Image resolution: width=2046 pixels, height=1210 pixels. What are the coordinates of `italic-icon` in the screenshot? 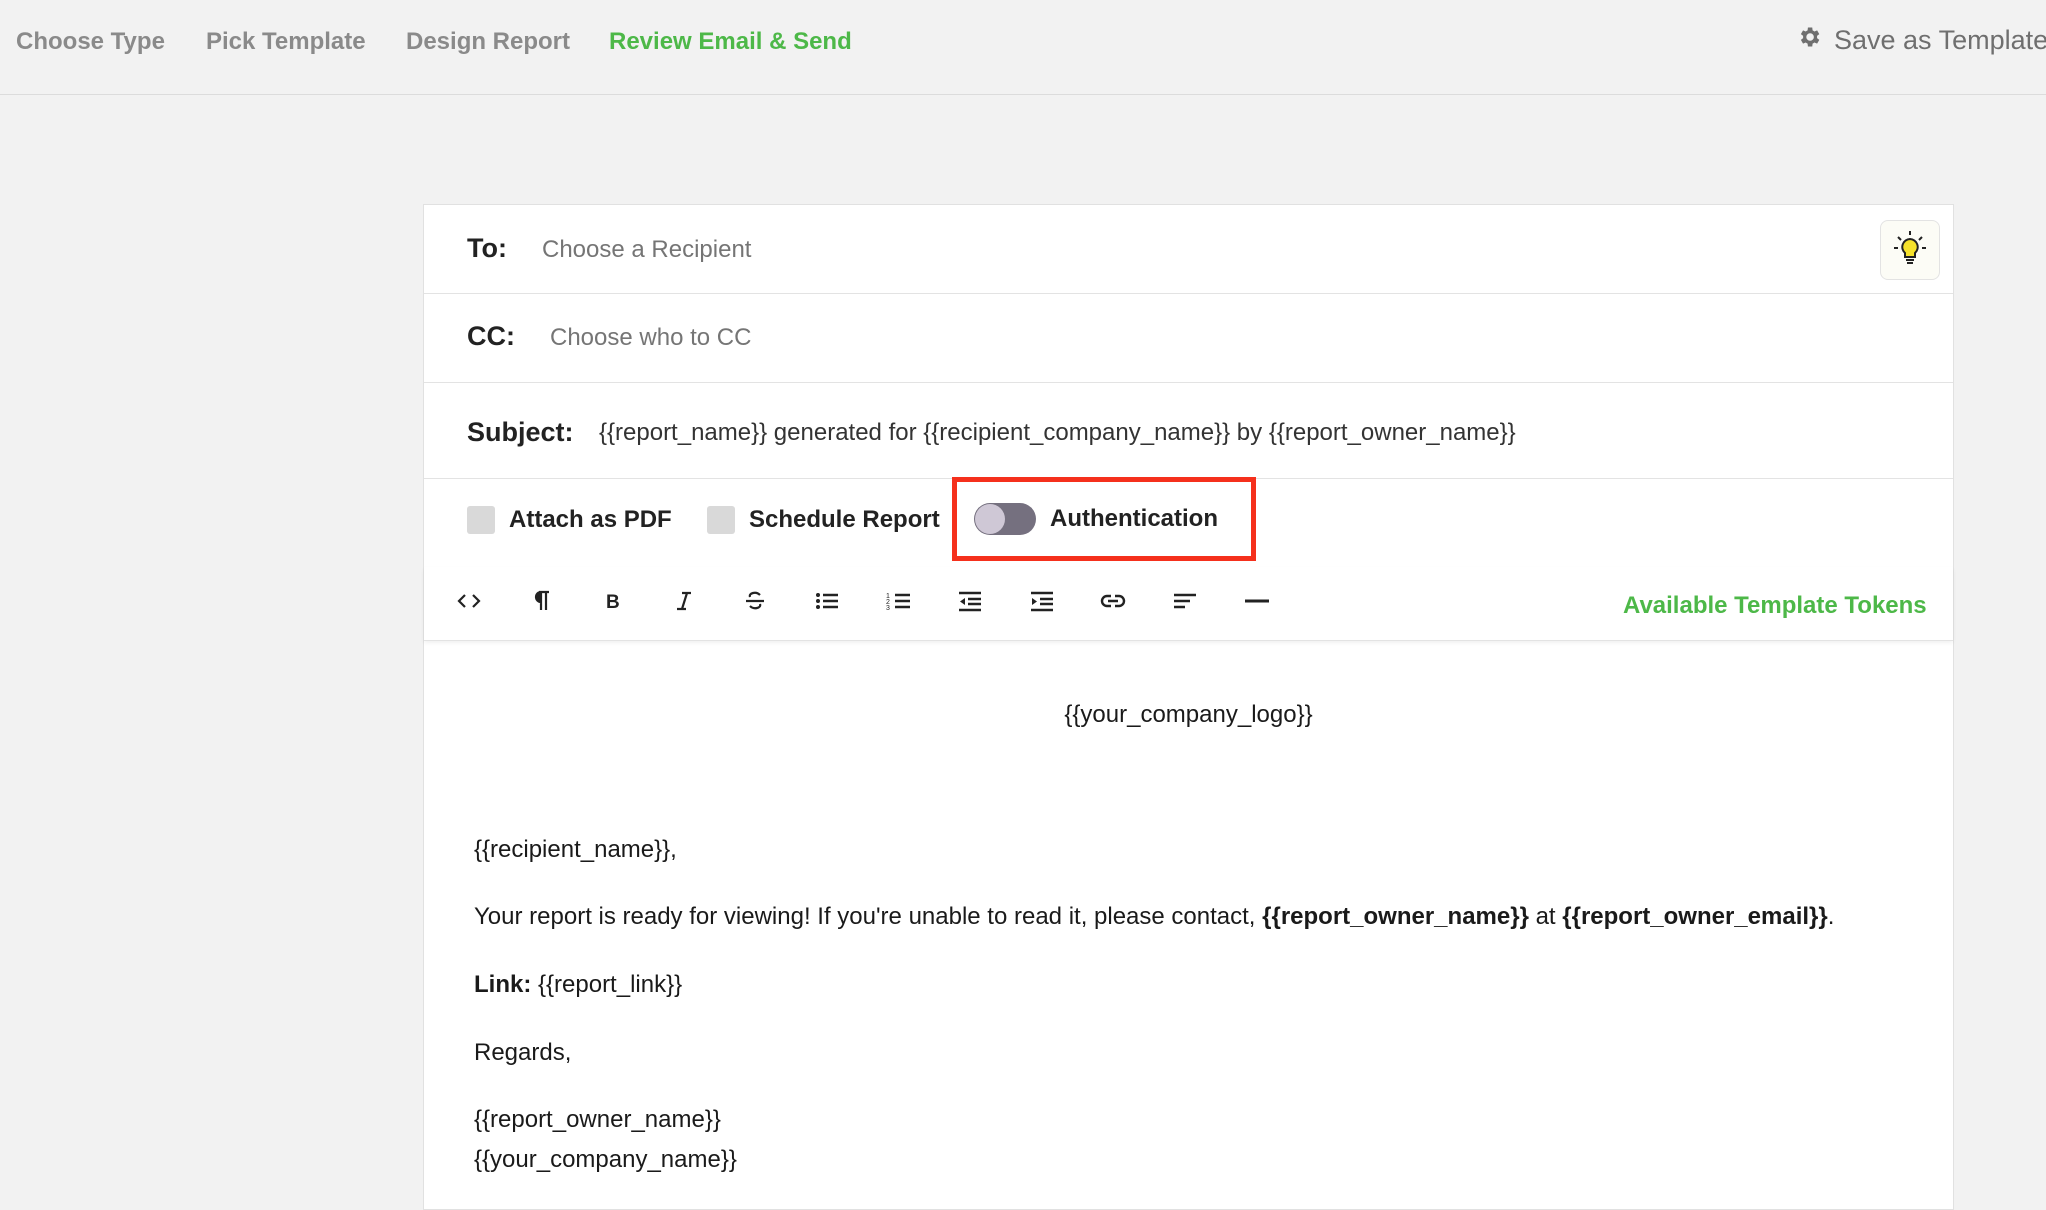 It's located at (684, 604).